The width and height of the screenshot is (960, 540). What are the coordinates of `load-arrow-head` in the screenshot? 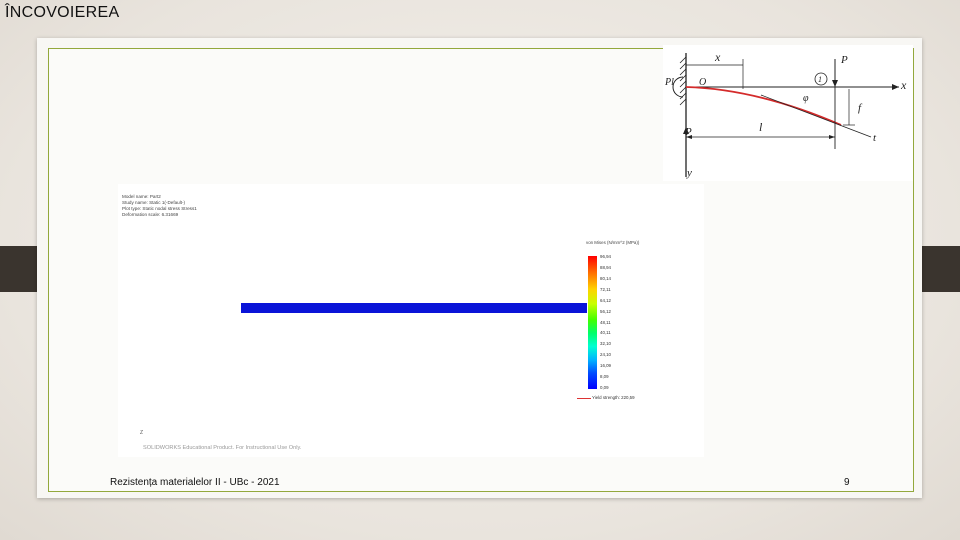 It's located at (835, 83).